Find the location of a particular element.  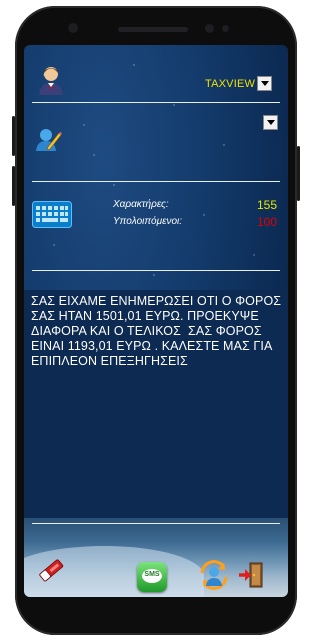

secondary-dropdown is located at coordinates (269, 122).